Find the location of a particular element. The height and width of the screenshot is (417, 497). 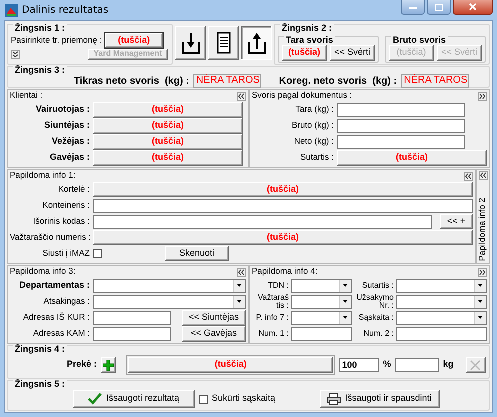

window-title: Dalinis rezultatas is located at coordinates (65, 10).